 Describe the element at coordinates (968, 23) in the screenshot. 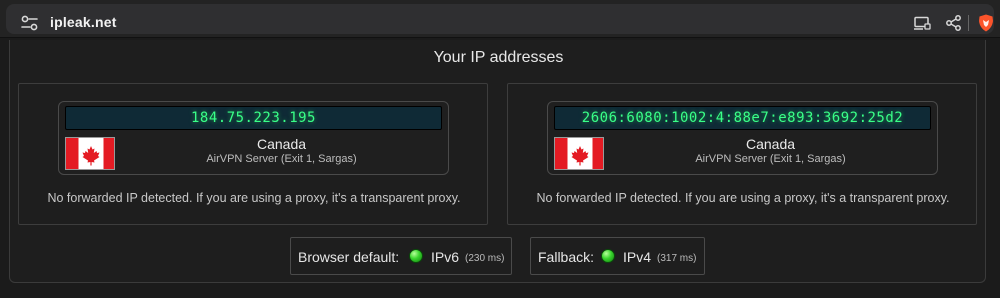

I see `toolbar-divider` at that location.